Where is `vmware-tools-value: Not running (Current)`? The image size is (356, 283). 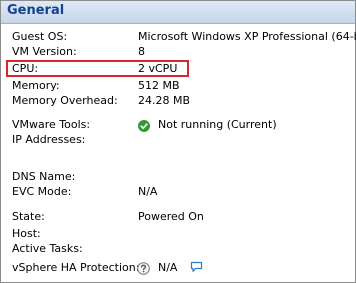 vmware-tools-value: Not running (Current) is located at coordinates (217, 124).